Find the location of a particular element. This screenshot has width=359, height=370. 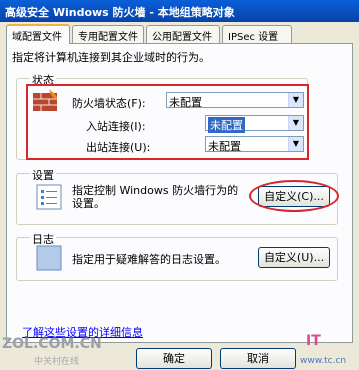

ok-button: 确定 is located at coordinates (174, 358).